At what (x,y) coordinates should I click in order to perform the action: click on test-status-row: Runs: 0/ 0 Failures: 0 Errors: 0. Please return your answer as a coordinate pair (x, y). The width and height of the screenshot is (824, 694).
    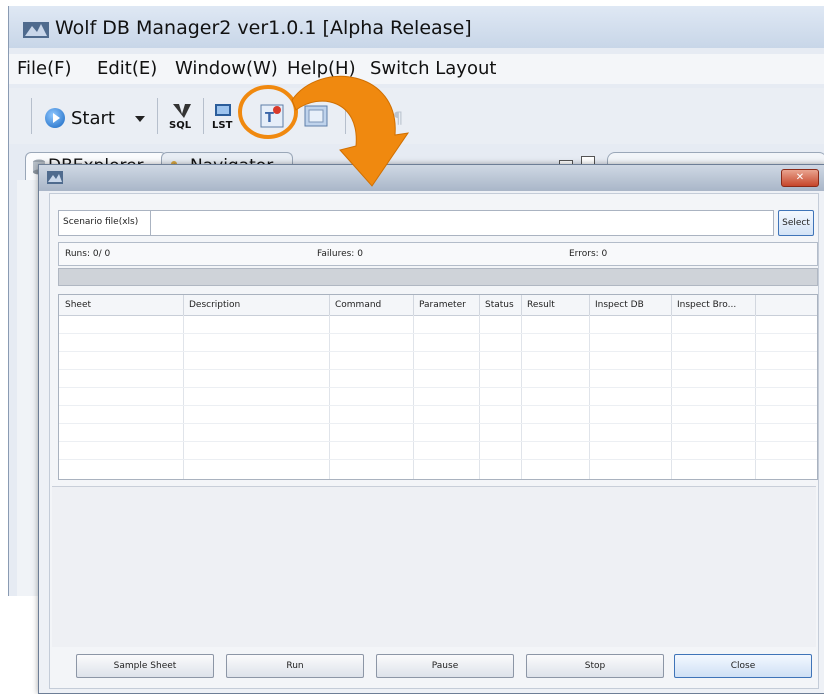
    Looking at the image, I should click on (438, 254).